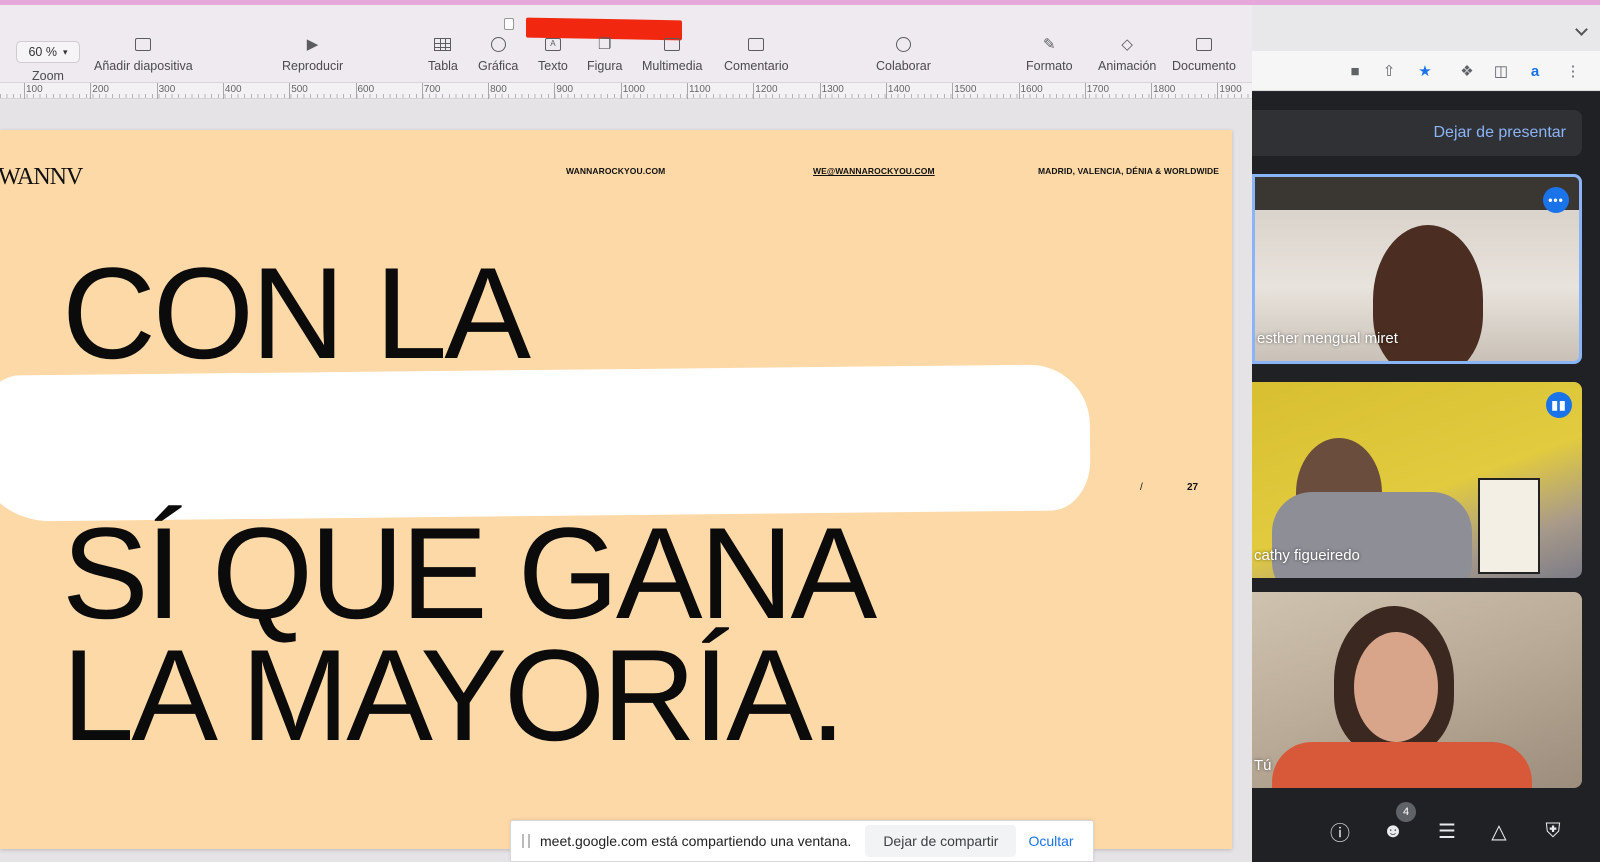 This screenshot has width=1600, height=862. Describe the element at coordinates (1425, 71) in the screenshot. I see `bookmark-star-icon: ★` at that location.